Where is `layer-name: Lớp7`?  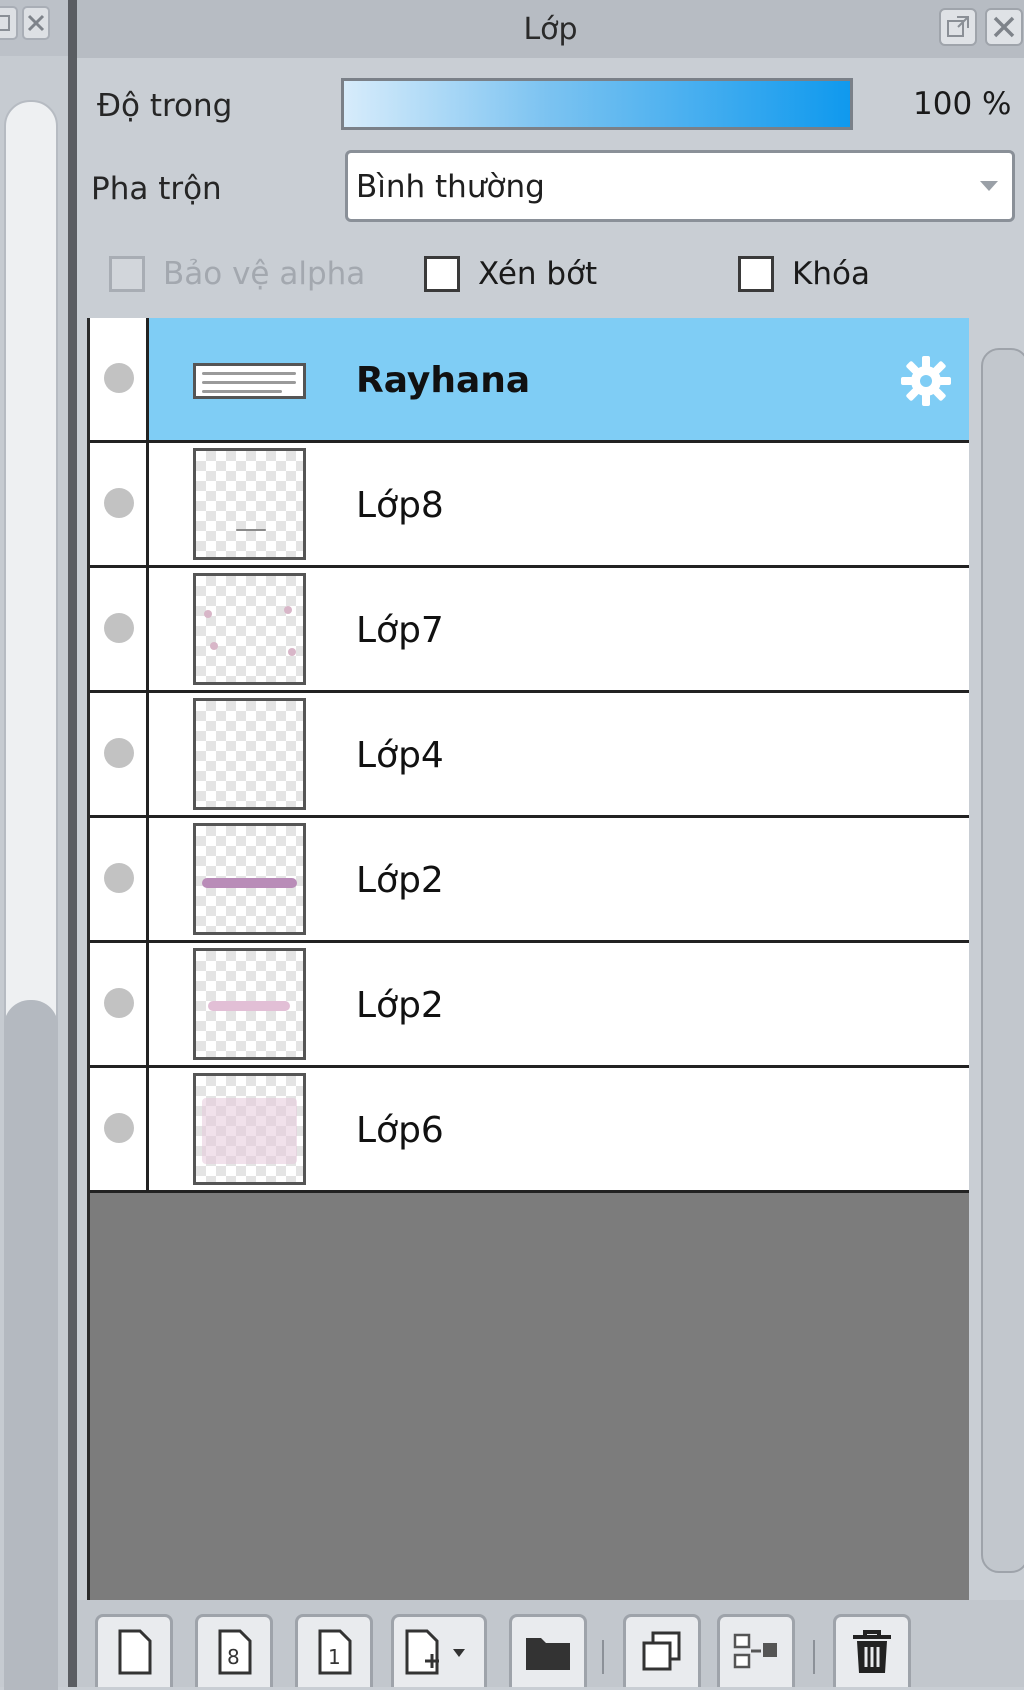 layer-name: Lớp7 is located at coordinates (400, 630).